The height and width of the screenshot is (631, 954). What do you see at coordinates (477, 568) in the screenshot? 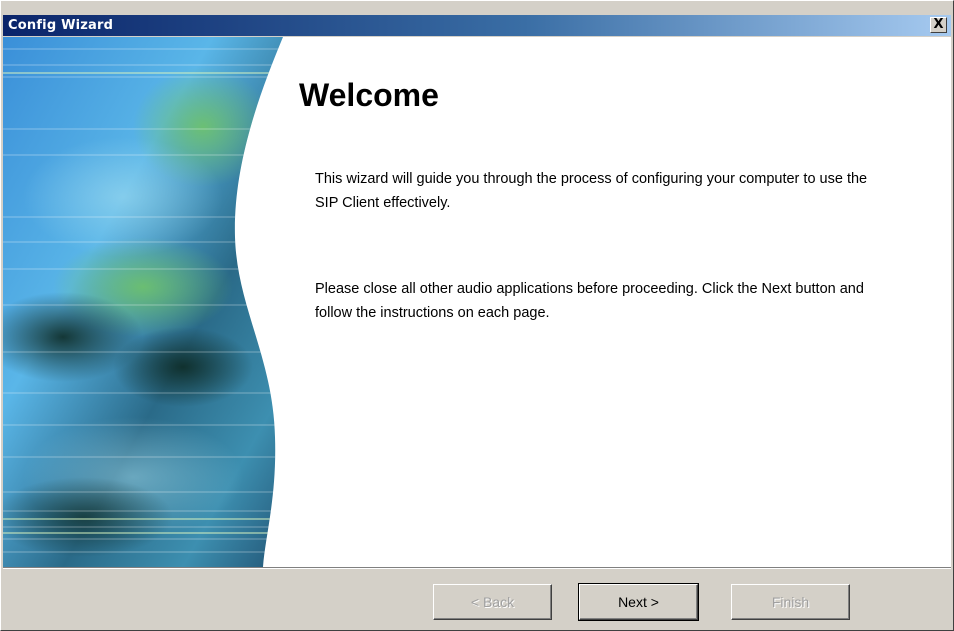
I see `button-bar-divider-highlight` at bounding box center [477, 568].